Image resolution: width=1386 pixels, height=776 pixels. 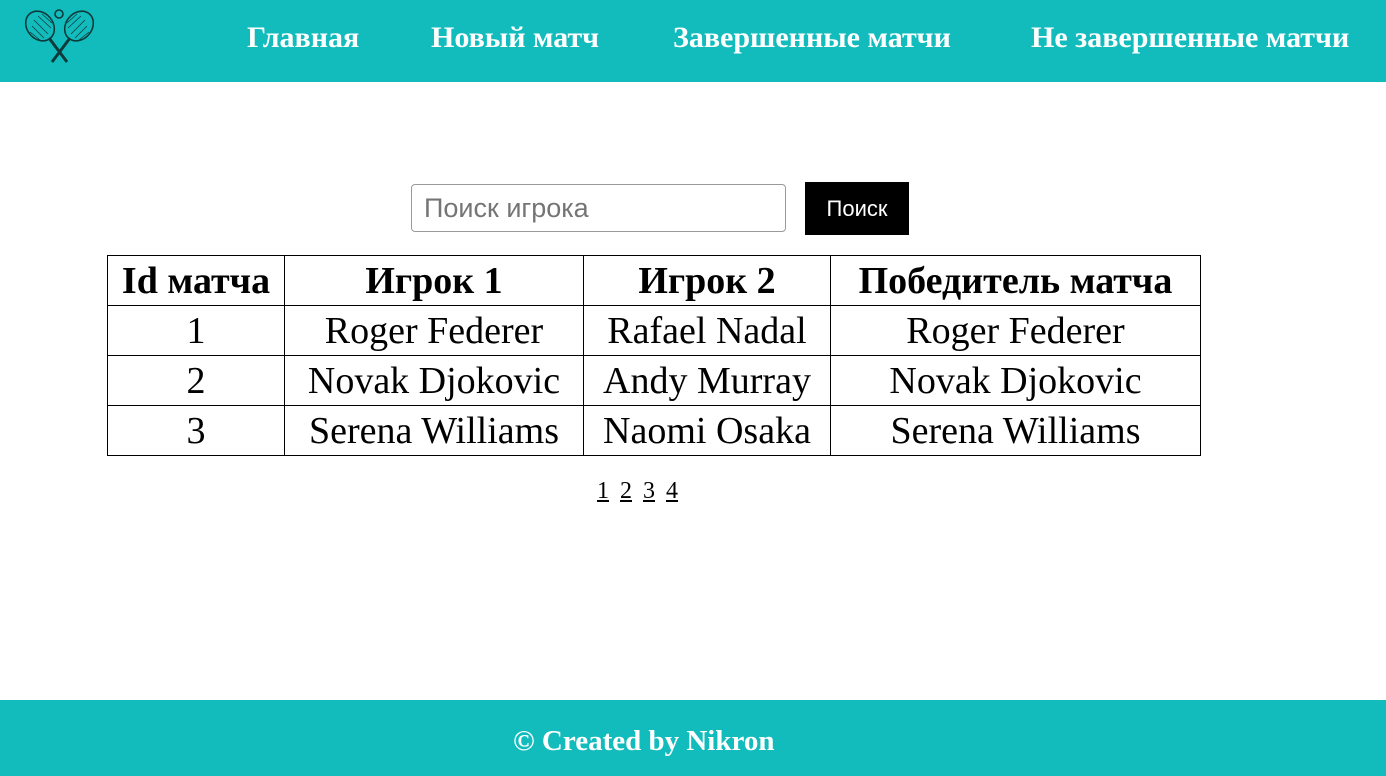 What do you see at coordinates (1190, 38) in the screenshot?
I see `nav-unfinished-matches: Не завершенные матчи` at bounding box center [1190, 38].